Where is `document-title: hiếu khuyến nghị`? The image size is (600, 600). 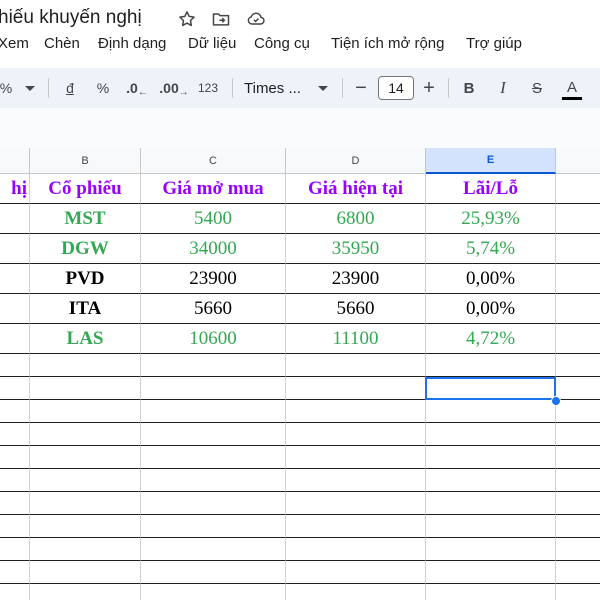 document-title: hiếu khuyến nghị is located at coordinates (71, 18).